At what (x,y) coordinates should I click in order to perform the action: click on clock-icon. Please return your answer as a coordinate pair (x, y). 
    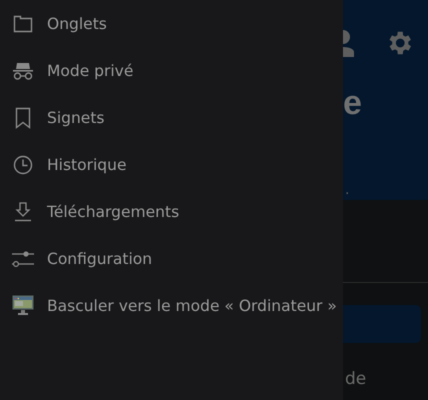
    Looking at the image, I should click on (23, 164).